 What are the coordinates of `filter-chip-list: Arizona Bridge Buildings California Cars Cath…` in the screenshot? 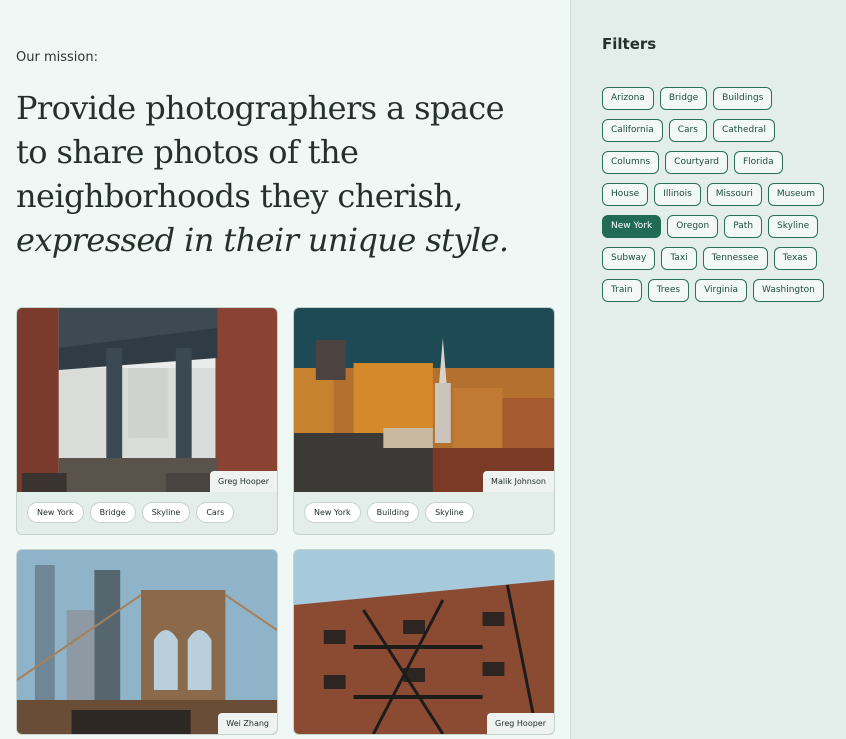 It's located at (717, 194).